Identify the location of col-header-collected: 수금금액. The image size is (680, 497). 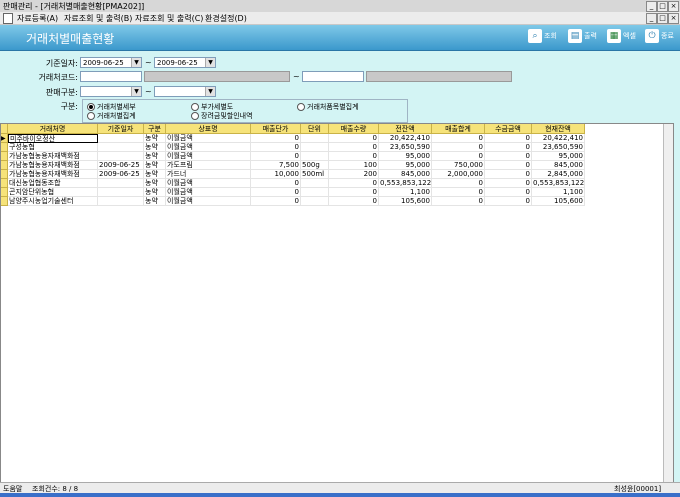
(508, 129).